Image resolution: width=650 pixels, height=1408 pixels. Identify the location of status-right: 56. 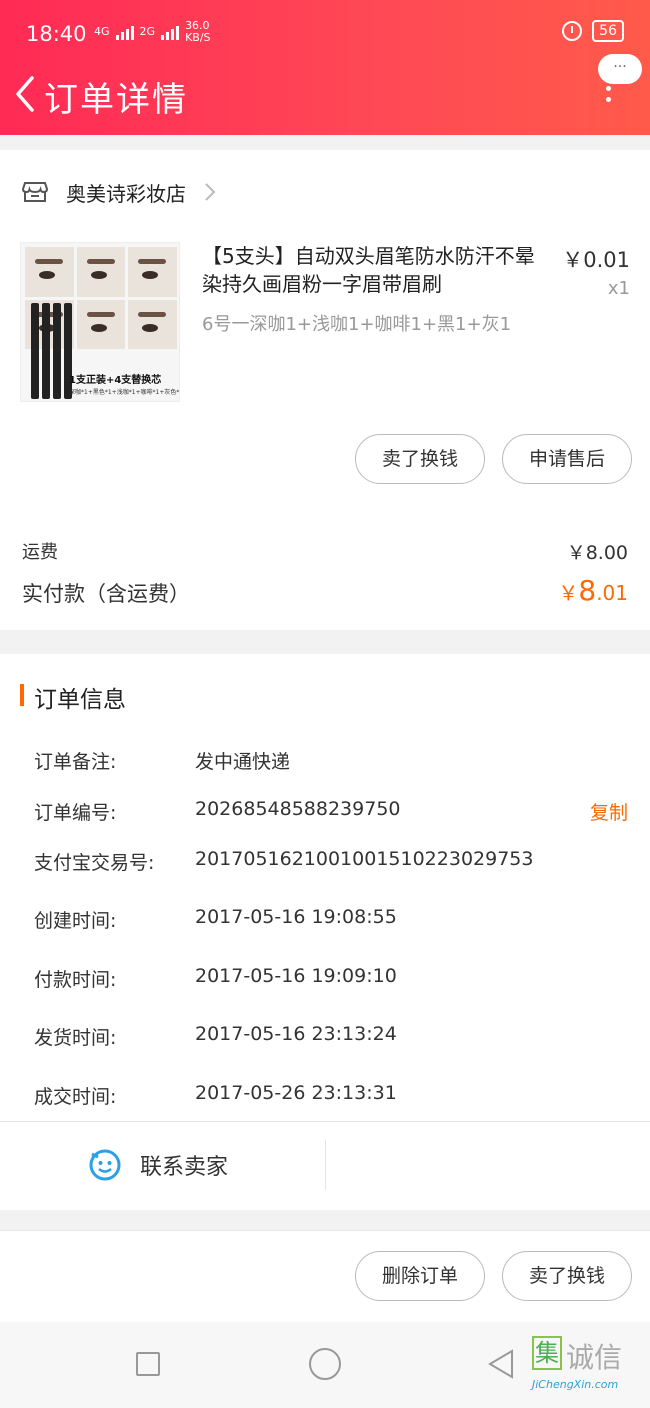
(593, 31).